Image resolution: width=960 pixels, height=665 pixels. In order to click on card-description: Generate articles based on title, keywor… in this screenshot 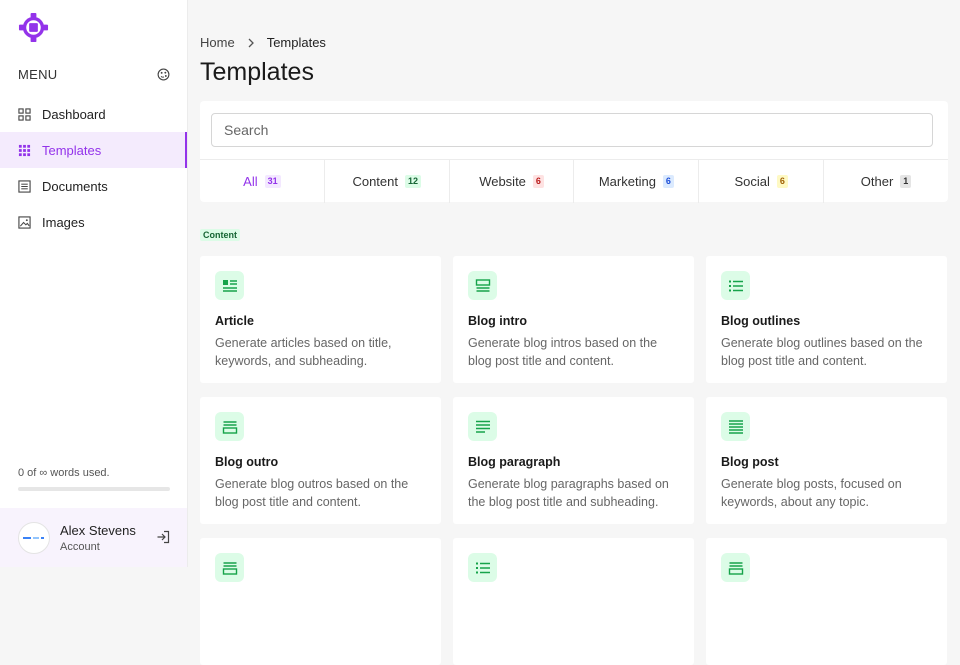, I will do `click(303, 352)`.